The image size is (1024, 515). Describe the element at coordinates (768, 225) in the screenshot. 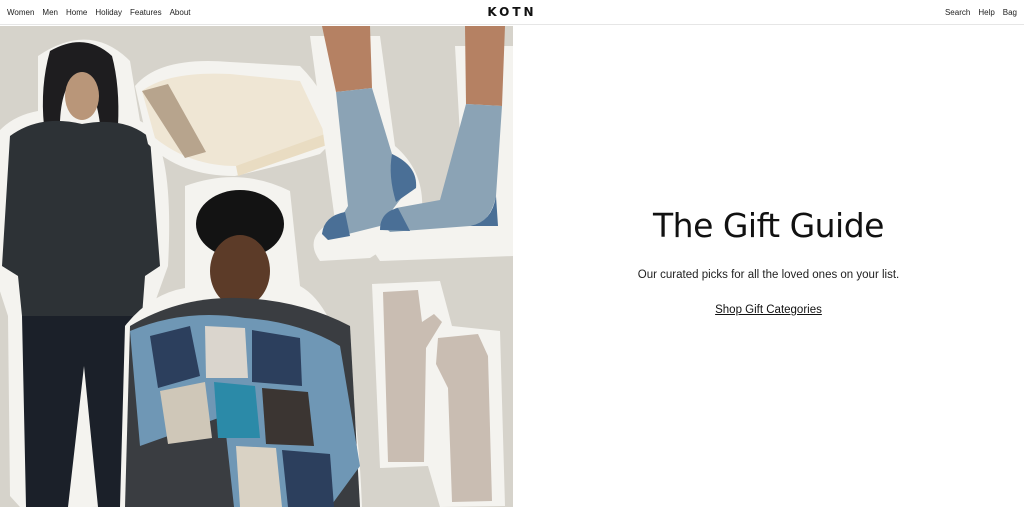

I see `hero-title: The Gift Guide` at that location.